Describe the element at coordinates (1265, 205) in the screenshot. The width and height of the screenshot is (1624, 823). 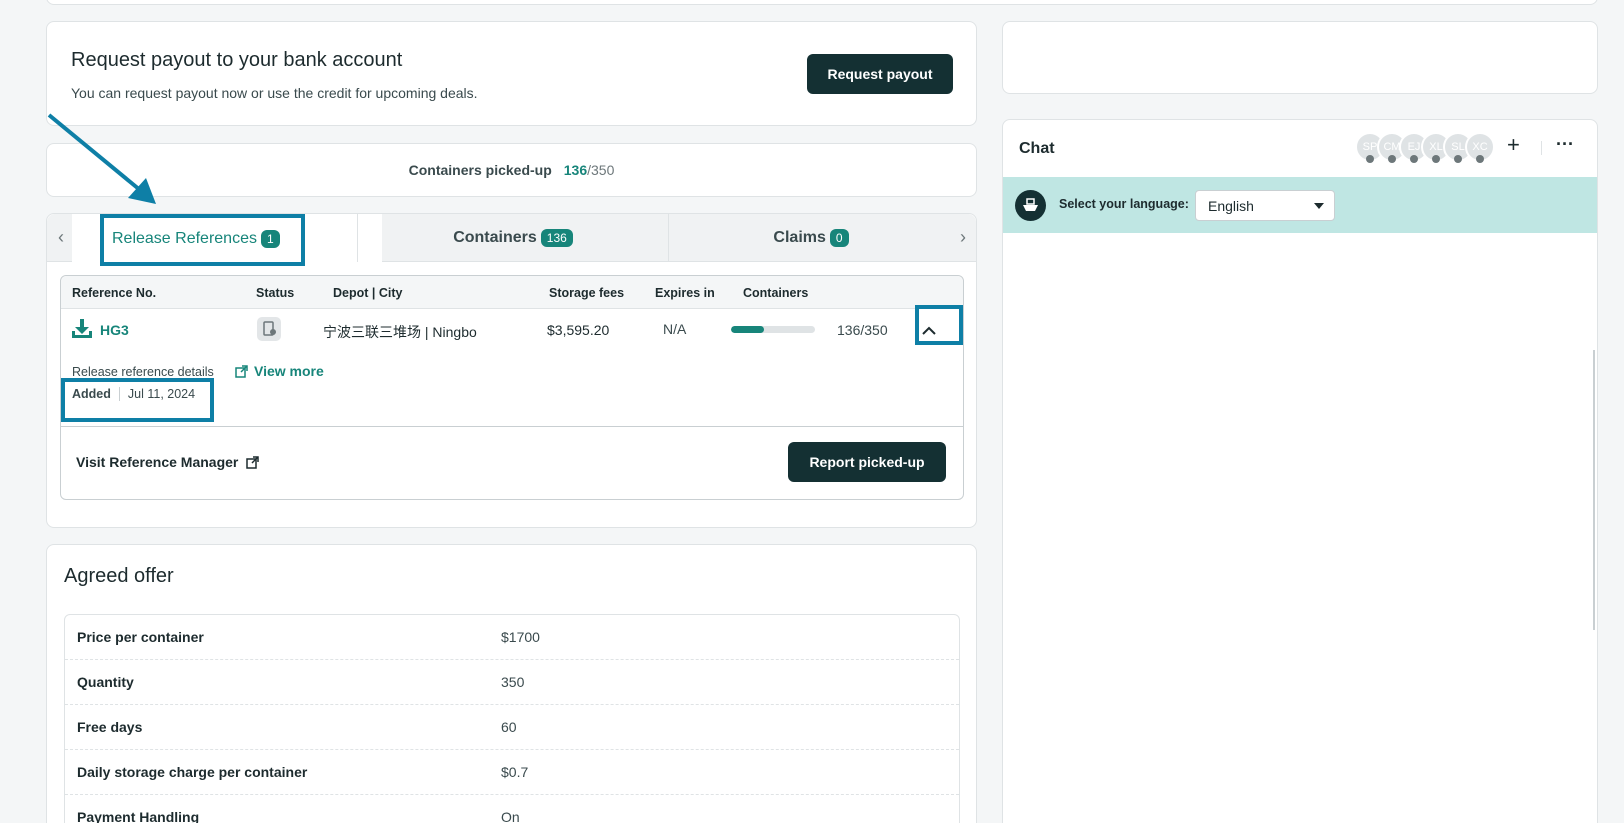
I see `language-select: English` at that location.